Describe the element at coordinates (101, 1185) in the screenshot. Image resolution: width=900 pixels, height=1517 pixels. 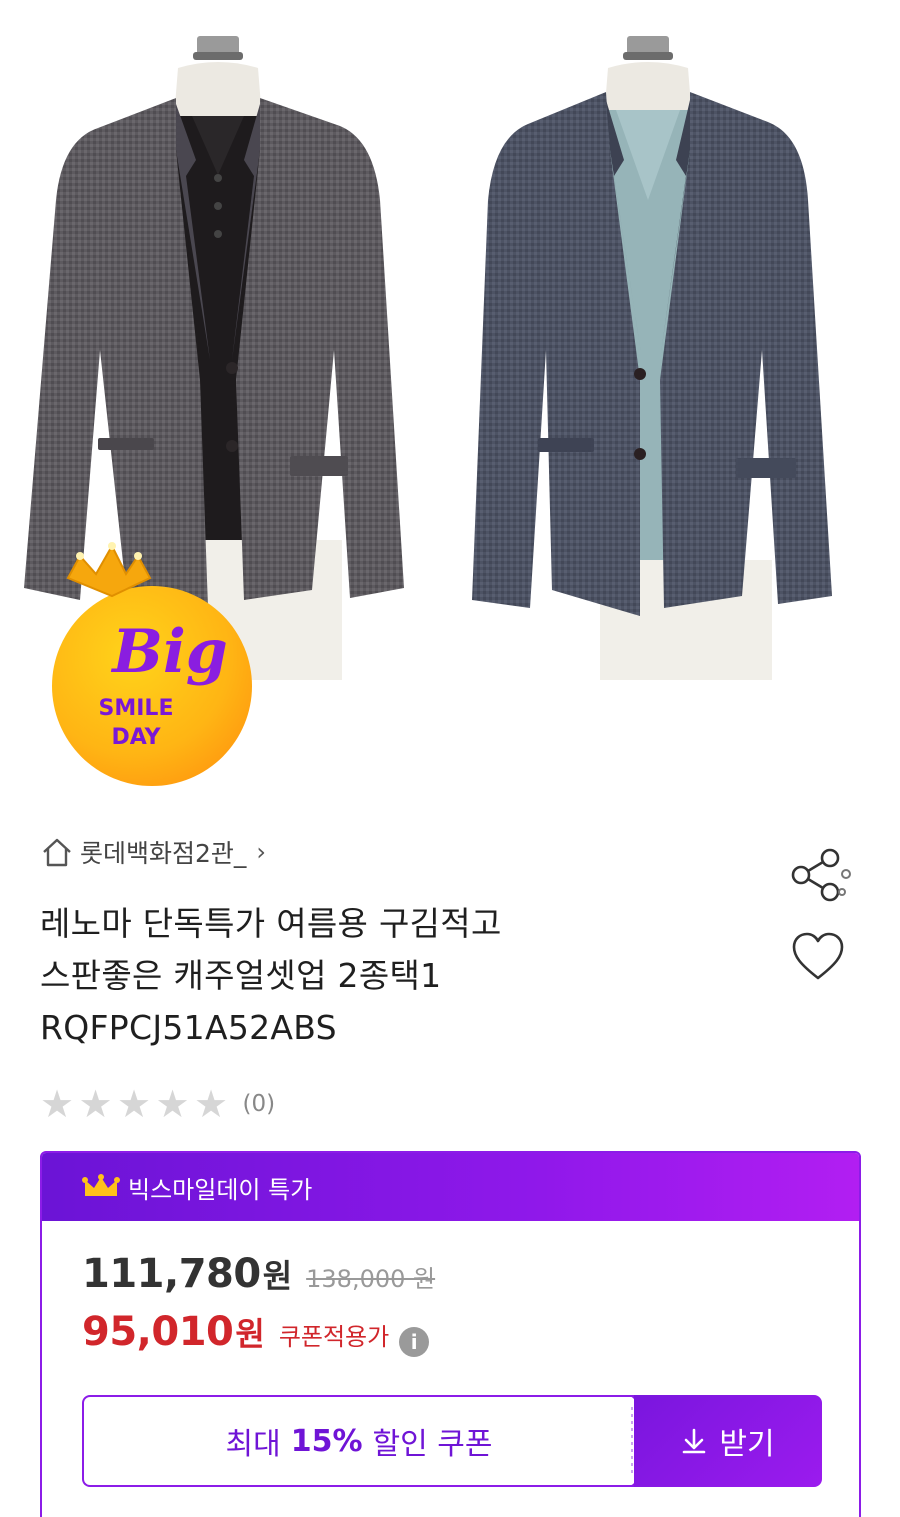
I see `crown-icon` at that location.